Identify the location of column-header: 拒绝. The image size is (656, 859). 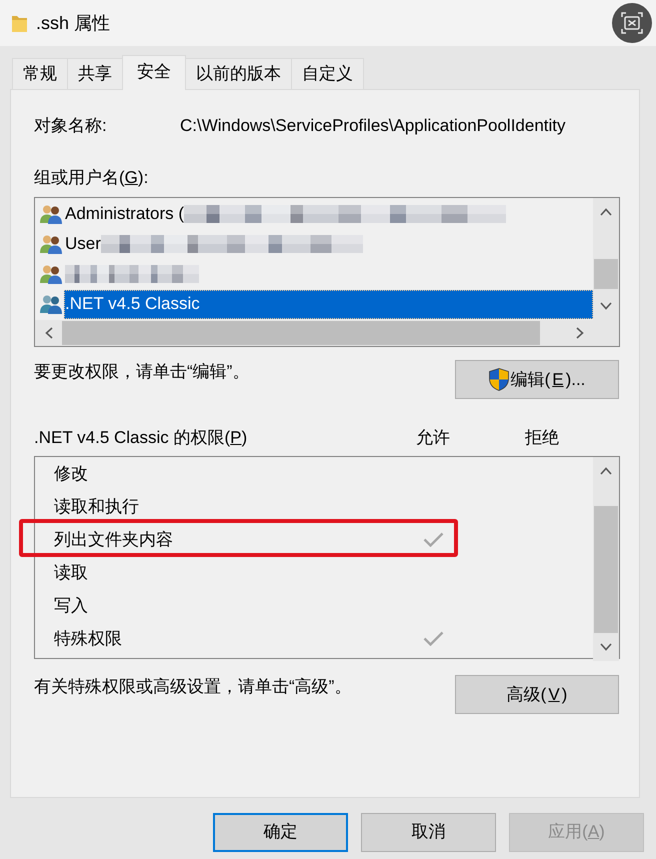
(542, 438).